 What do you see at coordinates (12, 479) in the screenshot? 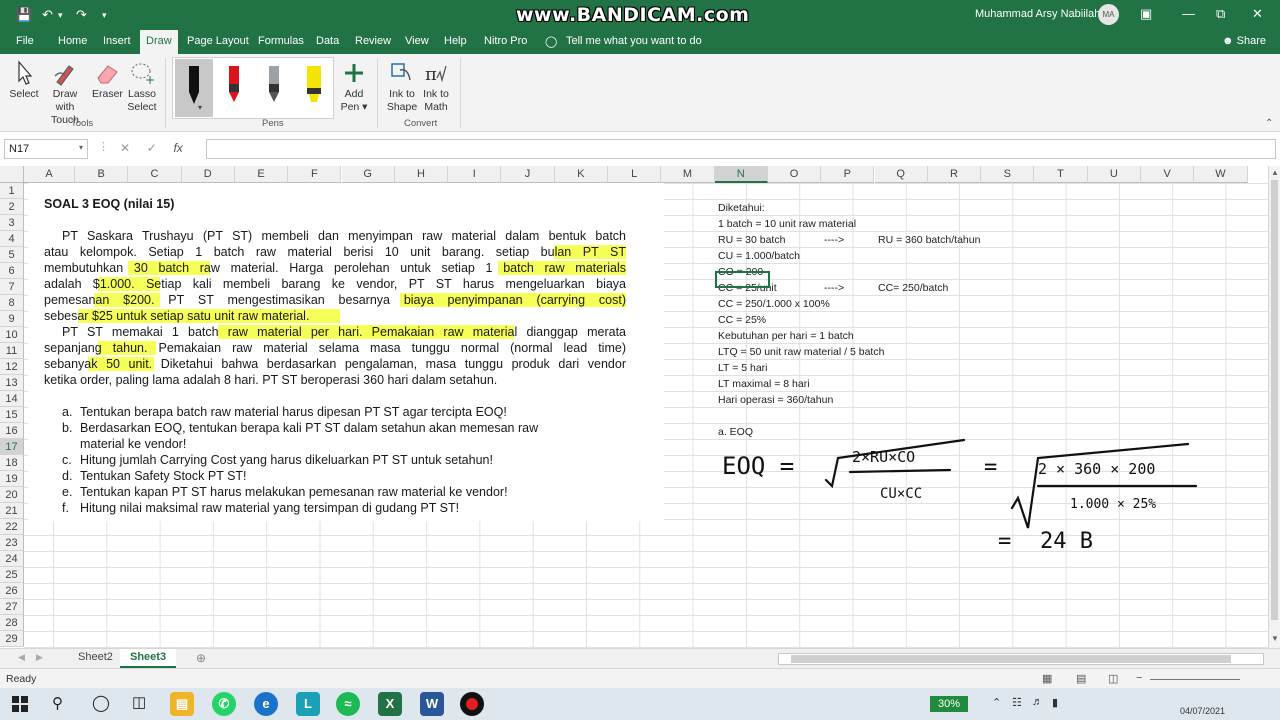
I see `row-header: 19` at bounding box center [12, 479].